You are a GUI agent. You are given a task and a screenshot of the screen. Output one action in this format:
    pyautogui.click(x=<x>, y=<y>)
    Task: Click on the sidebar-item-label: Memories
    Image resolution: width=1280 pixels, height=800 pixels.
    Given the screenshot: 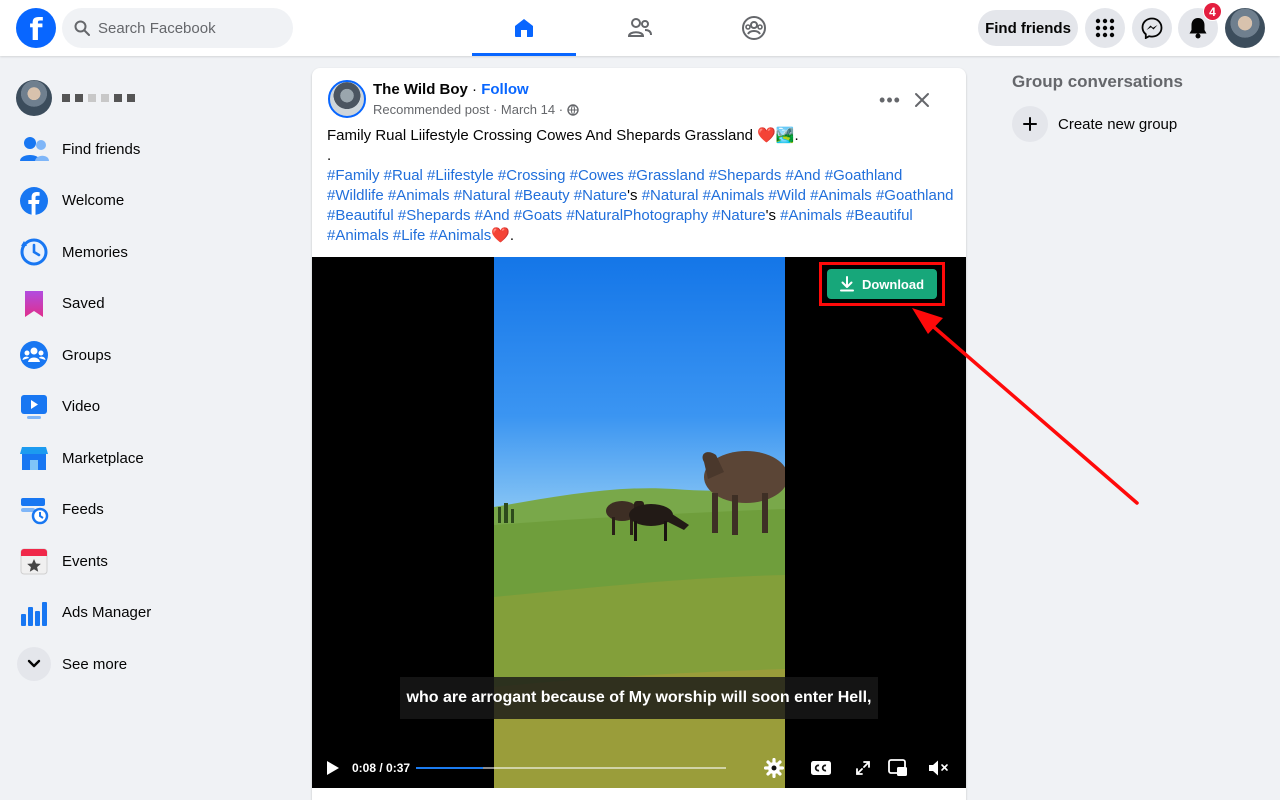 What is the action you would take?
    pyautogui.click(x=95, y=252)
    